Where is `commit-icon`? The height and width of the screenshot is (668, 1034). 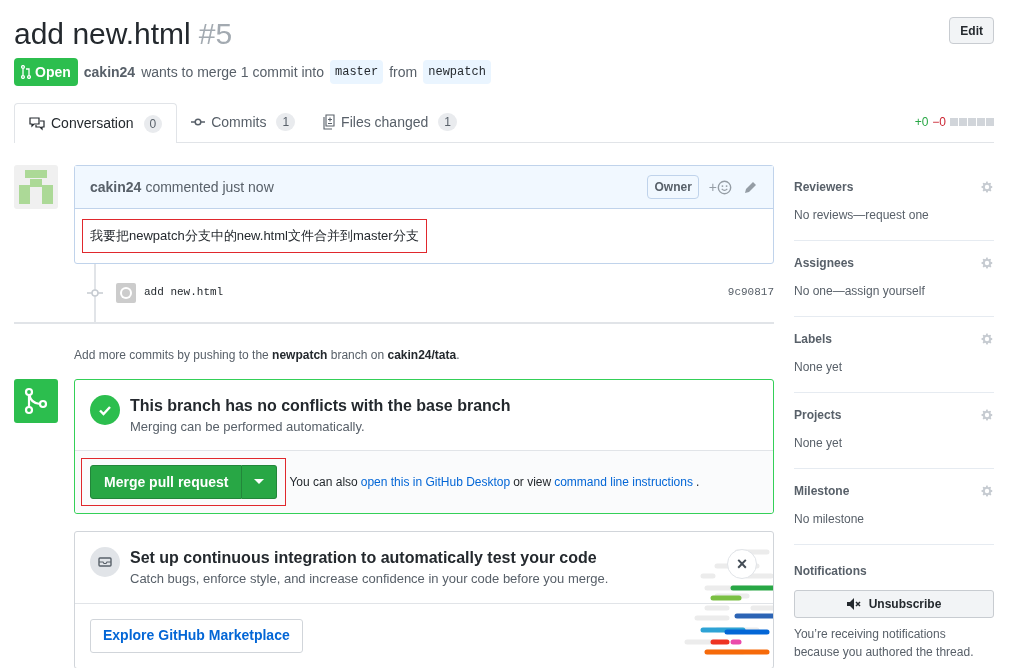
commit-icon is located at coordinates (198, 122).